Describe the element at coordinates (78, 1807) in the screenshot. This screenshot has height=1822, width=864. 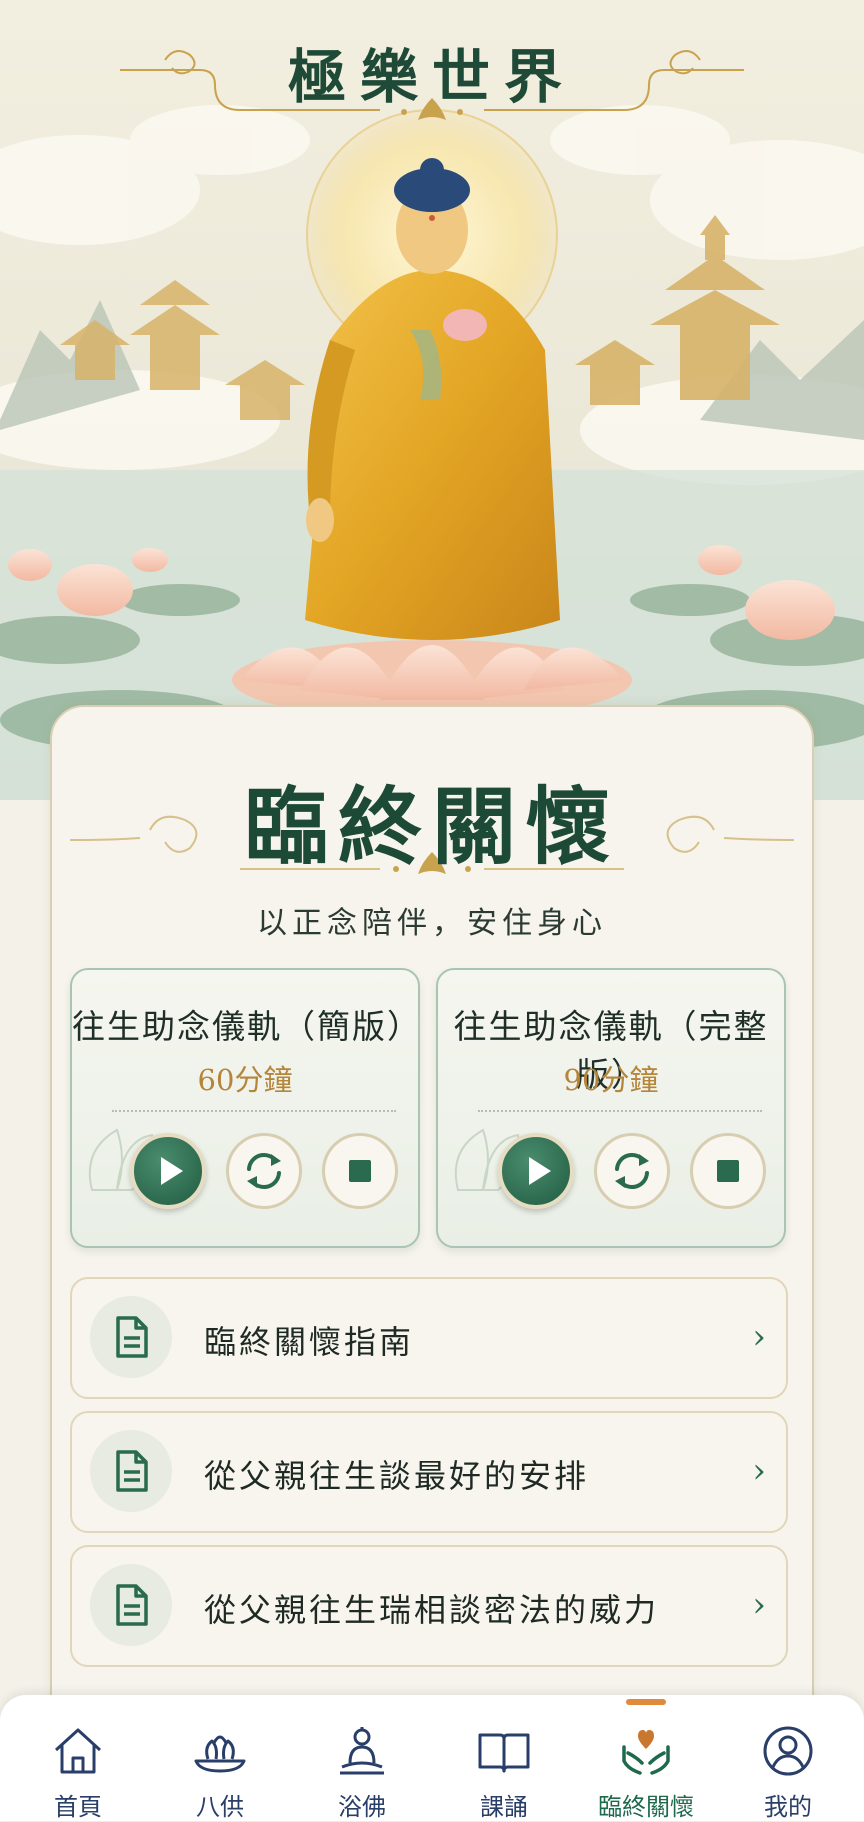
I see `tab-label: 首頁` at that location.